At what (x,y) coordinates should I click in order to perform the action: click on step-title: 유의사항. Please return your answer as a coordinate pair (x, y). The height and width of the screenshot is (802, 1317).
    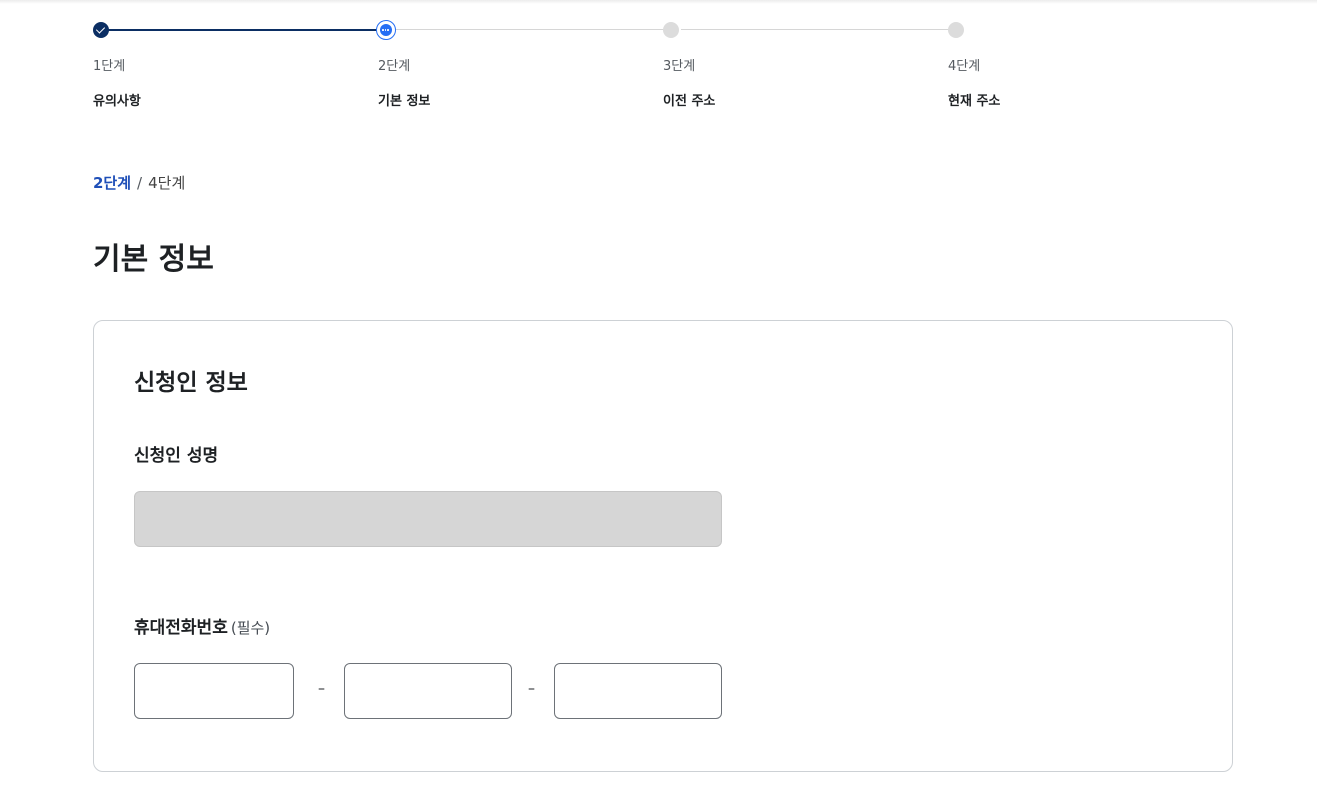
    Looking at the image, I should click on (117, 101).